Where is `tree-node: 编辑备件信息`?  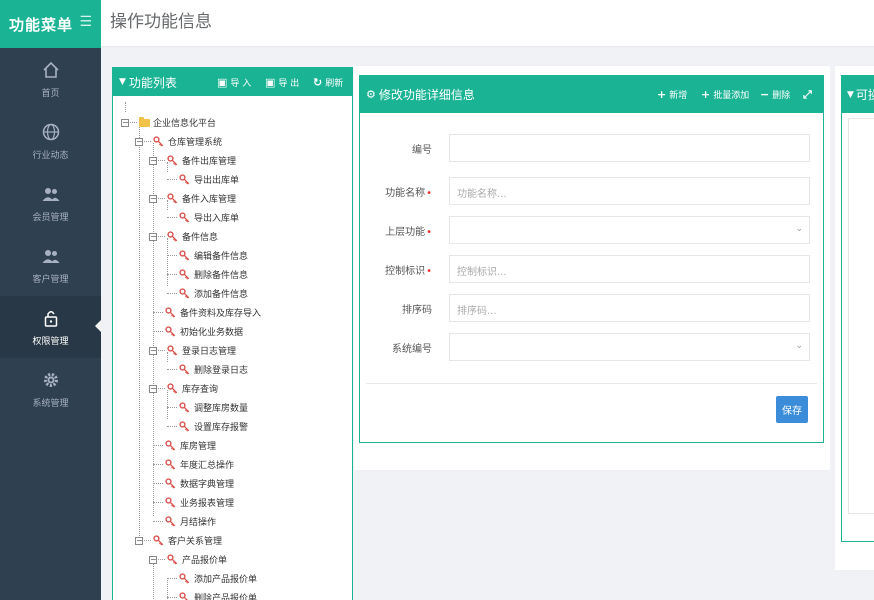 tree-node: 编辑备件信息 is located at coordinates (205, 255).